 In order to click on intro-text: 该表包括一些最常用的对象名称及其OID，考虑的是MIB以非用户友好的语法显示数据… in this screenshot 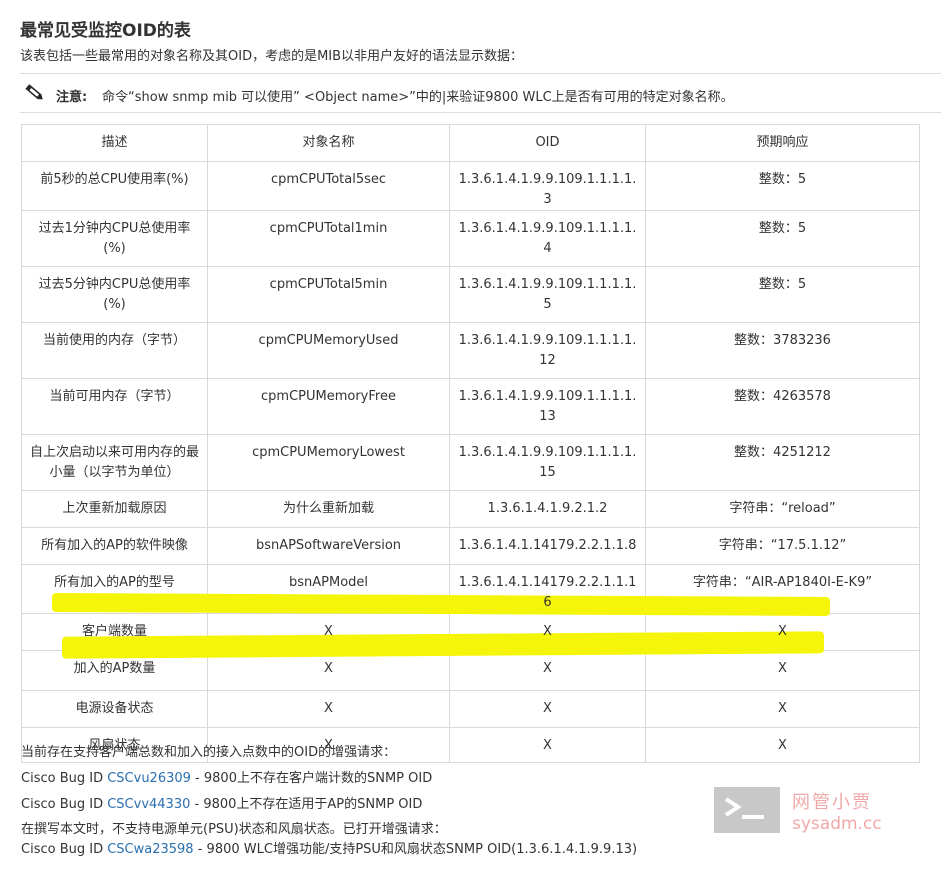, I will do `click(272, 56)`.